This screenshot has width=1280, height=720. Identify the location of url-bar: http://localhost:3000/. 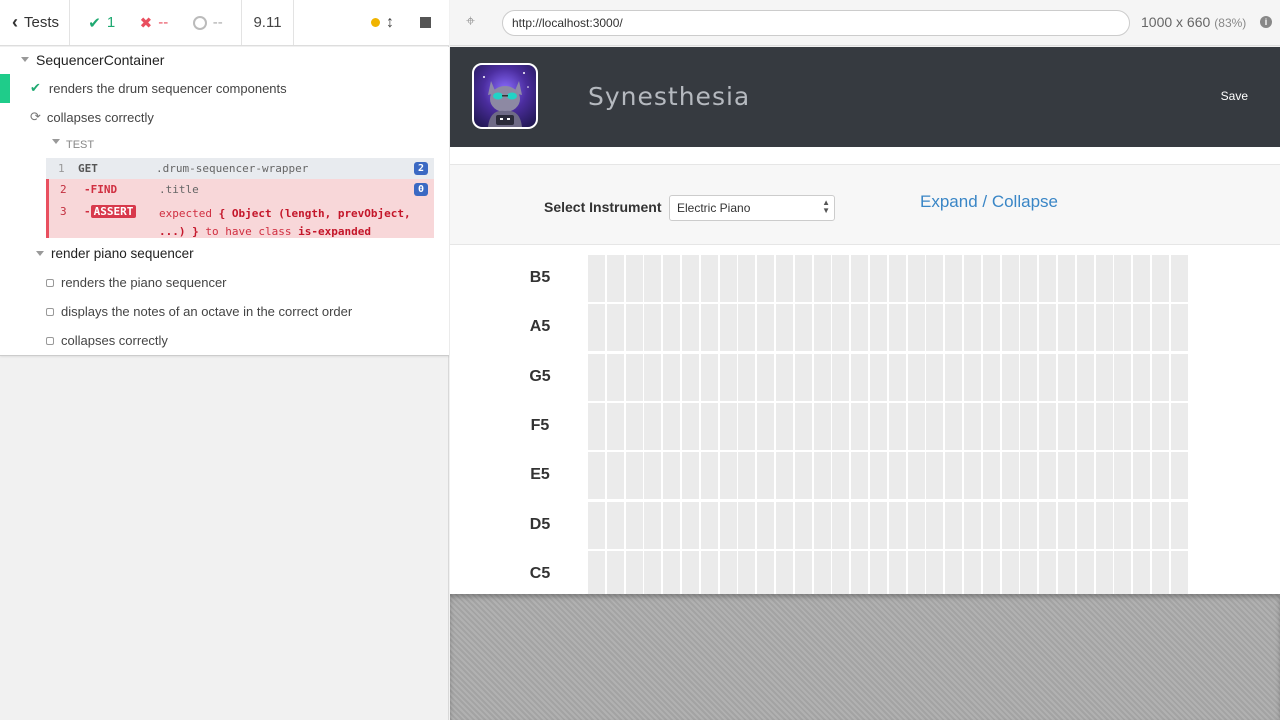
(816, 23).